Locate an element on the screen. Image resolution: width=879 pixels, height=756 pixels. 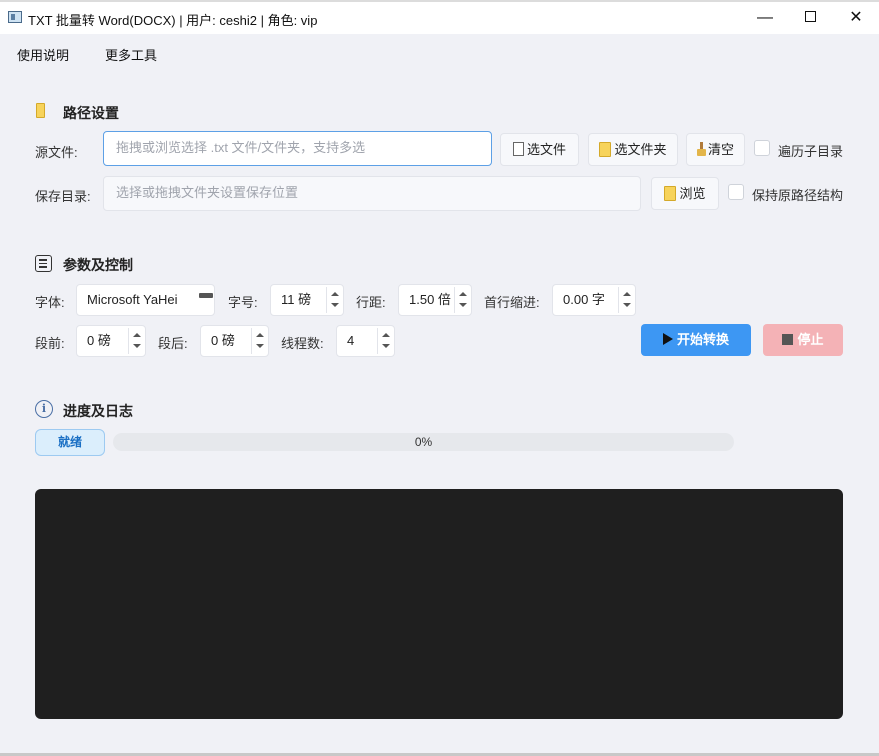
source-input: 拖拽或浏览选择 .txt 文件/文件夹，支持多选 is located at coordinates (297, 148).